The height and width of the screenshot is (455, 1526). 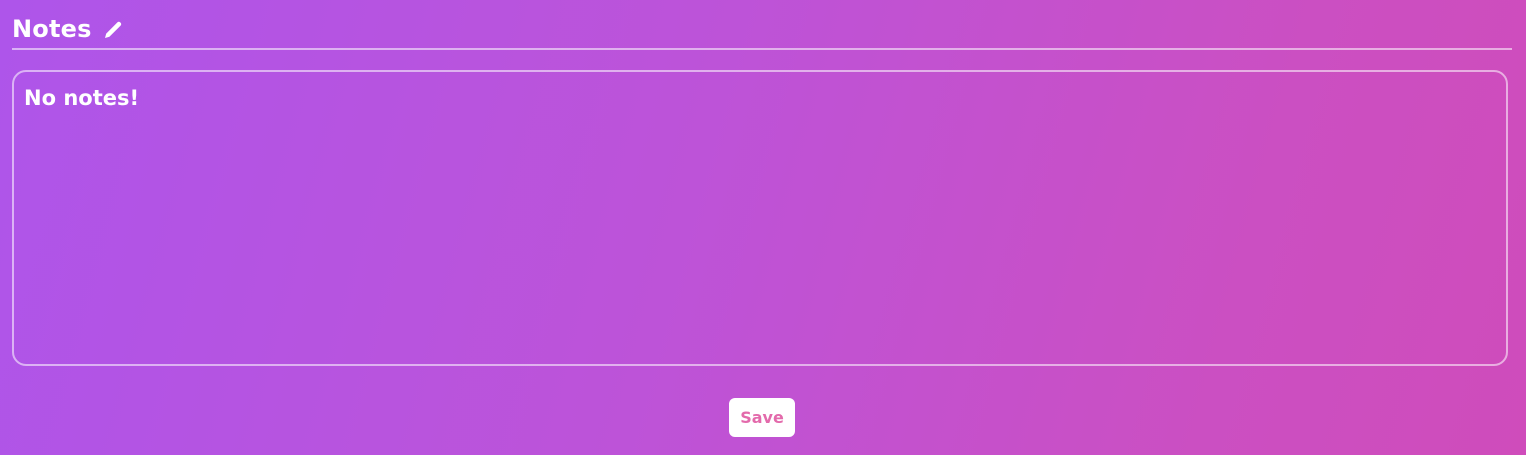 I want to click on pencil-icon, so click(x=113, y=30).